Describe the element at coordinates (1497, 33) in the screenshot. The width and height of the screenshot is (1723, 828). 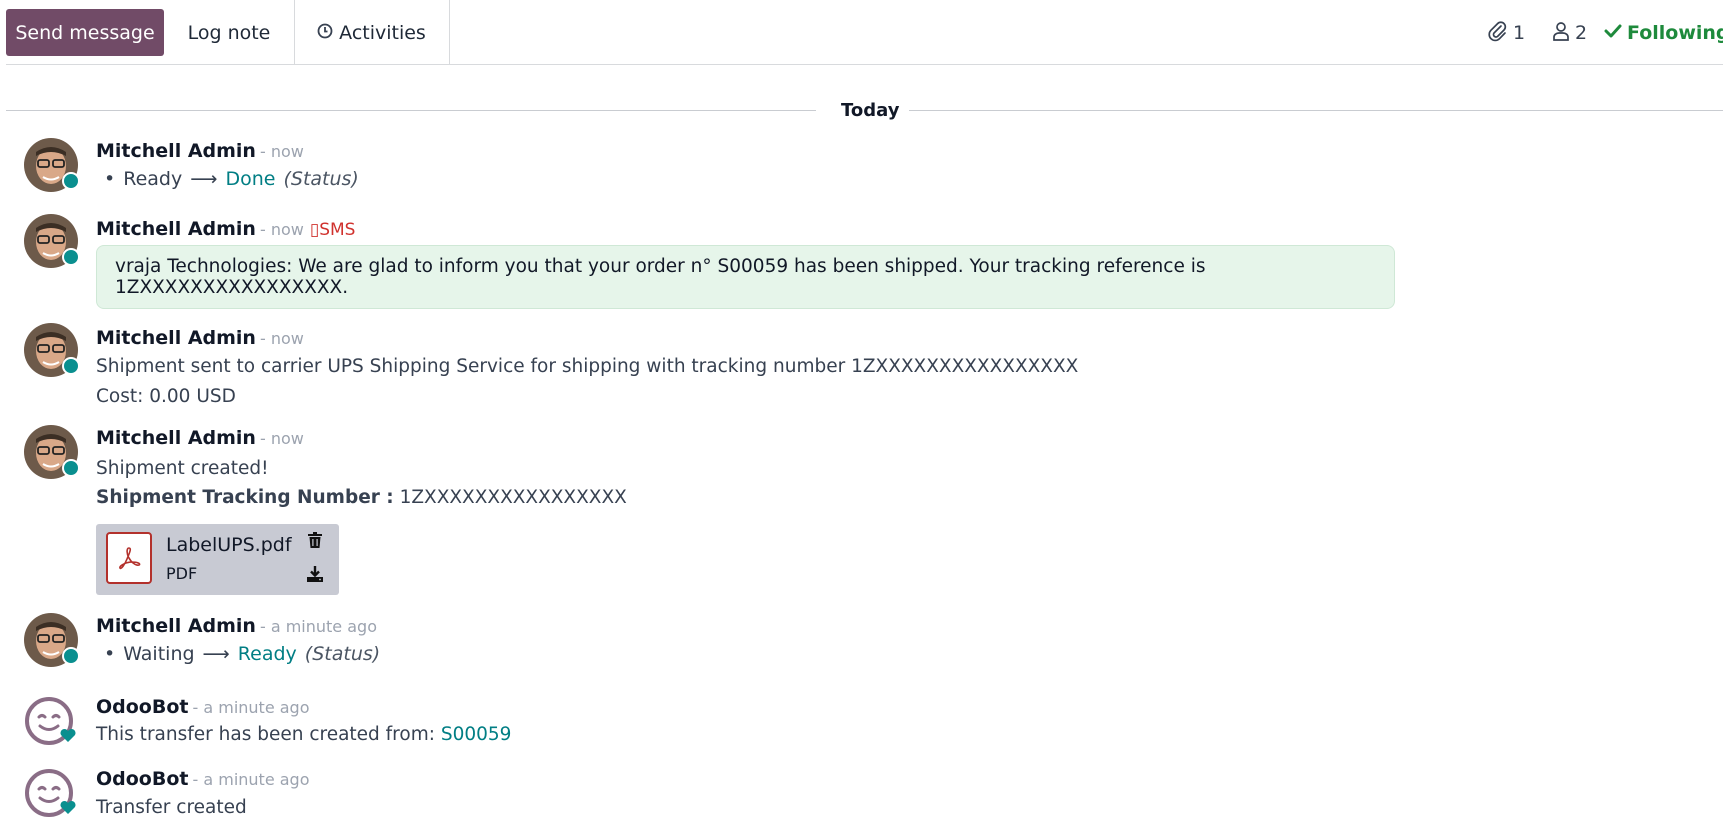
I see `paperclip-icon` at that location.